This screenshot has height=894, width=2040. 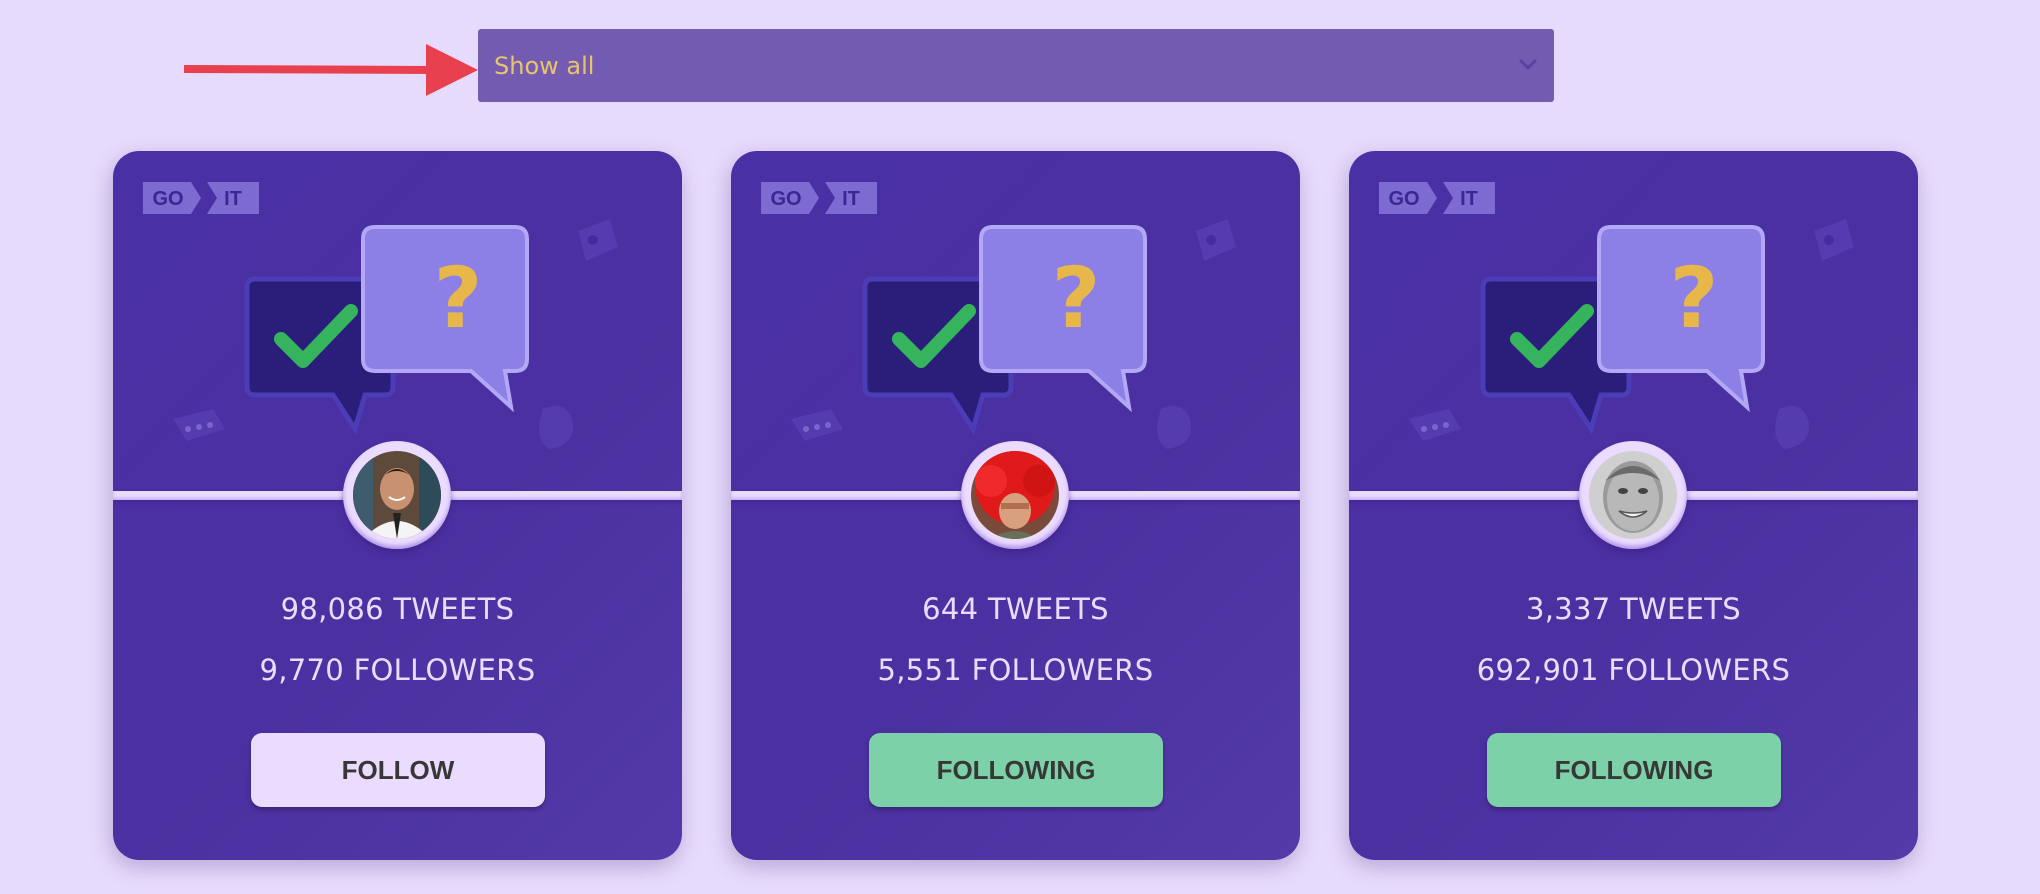 What do you see at coordinates (397, 670) in the screenshot?
I see `followers-count: 9,770 FOLLOWERS` at bounding box center [397, 670].